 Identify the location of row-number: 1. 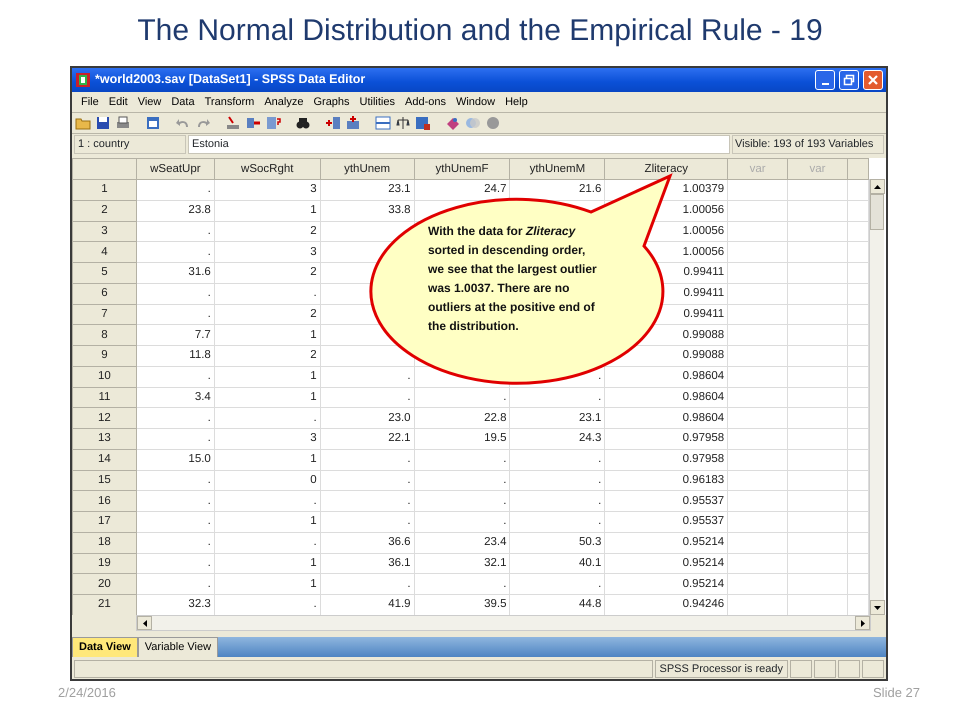
(104, 190).